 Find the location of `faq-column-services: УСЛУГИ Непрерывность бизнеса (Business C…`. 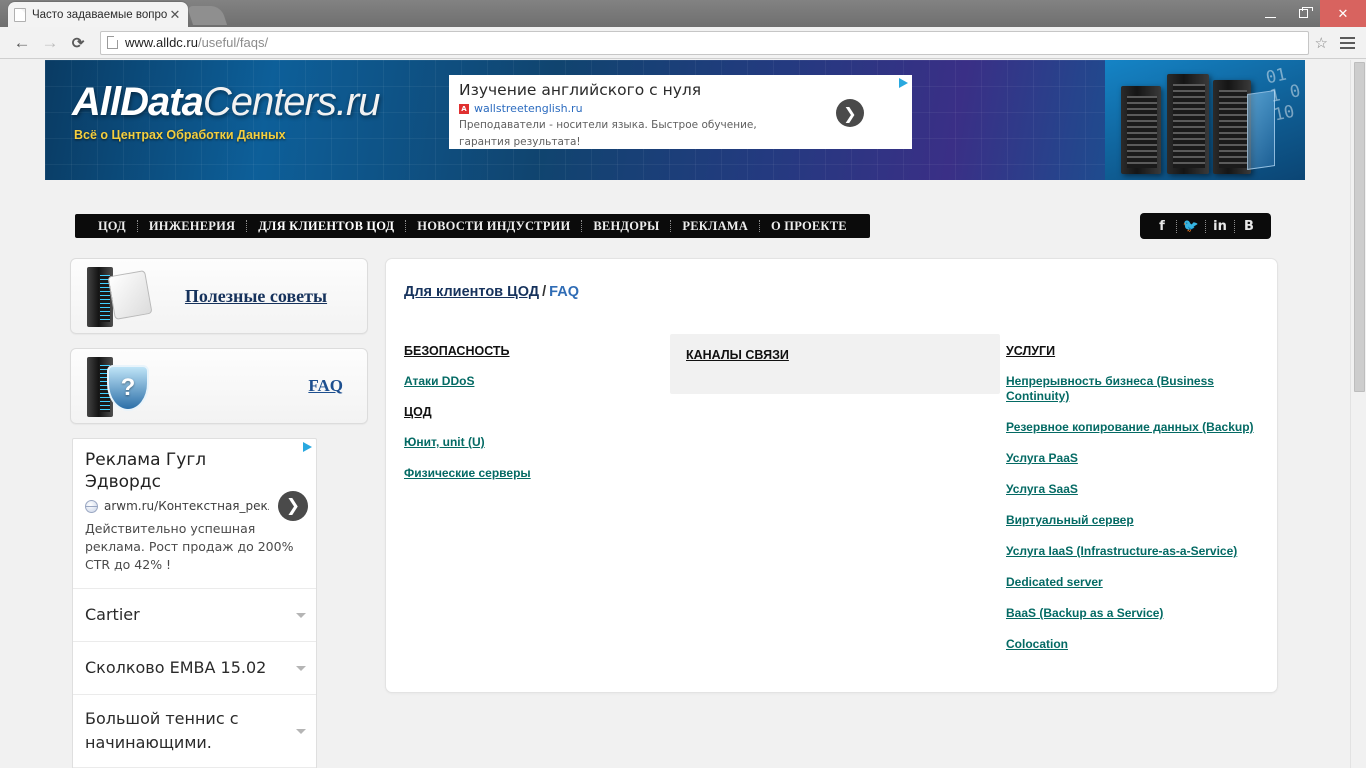

faq-column-services: УСЛУГИ Непрерывность бизнеса (Business C… is located at coordinates (1137, 506).